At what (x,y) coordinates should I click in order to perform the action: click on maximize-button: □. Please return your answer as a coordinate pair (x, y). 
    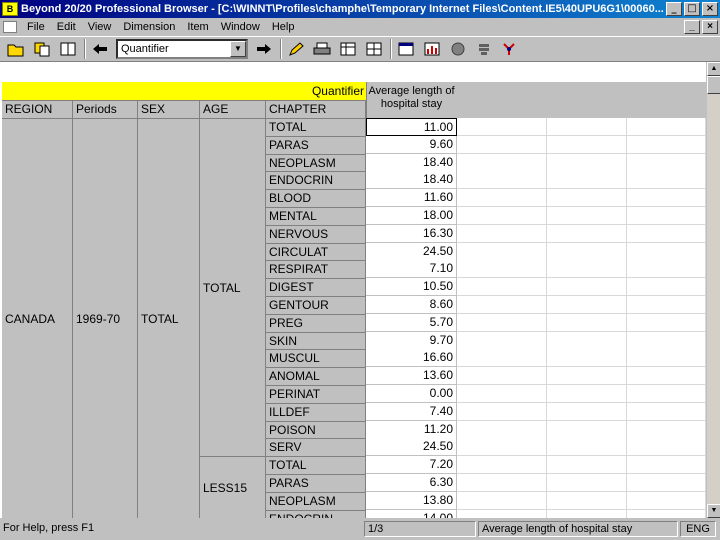
    Looking at the image, I should click on (692, 9).